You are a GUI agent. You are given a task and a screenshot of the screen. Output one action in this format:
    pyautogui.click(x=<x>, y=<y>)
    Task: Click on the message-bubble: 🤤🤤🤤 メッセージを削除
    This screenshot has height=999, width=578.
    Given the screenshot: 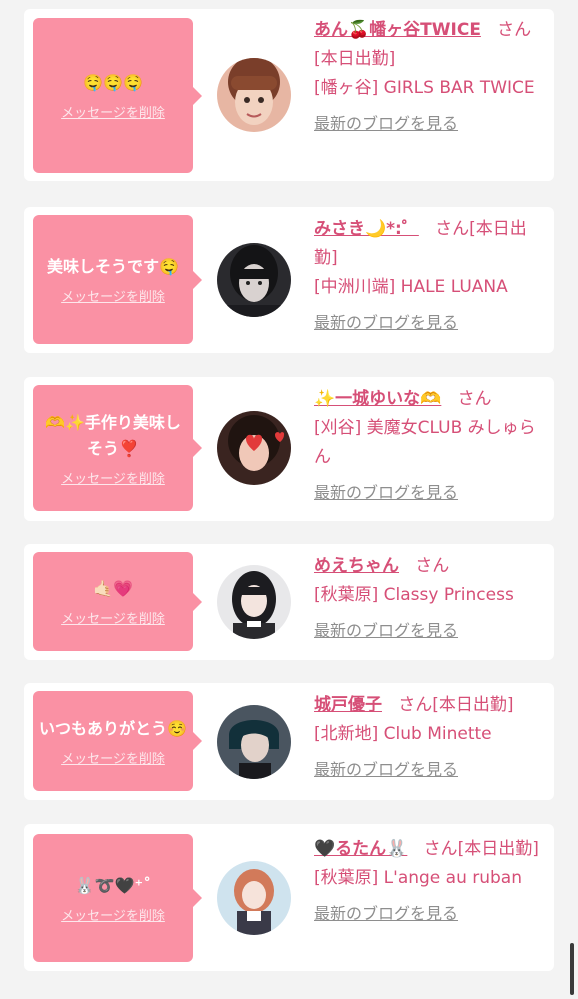 What is the action you would take?
    pyautogui.click(x=117, y=95)
    